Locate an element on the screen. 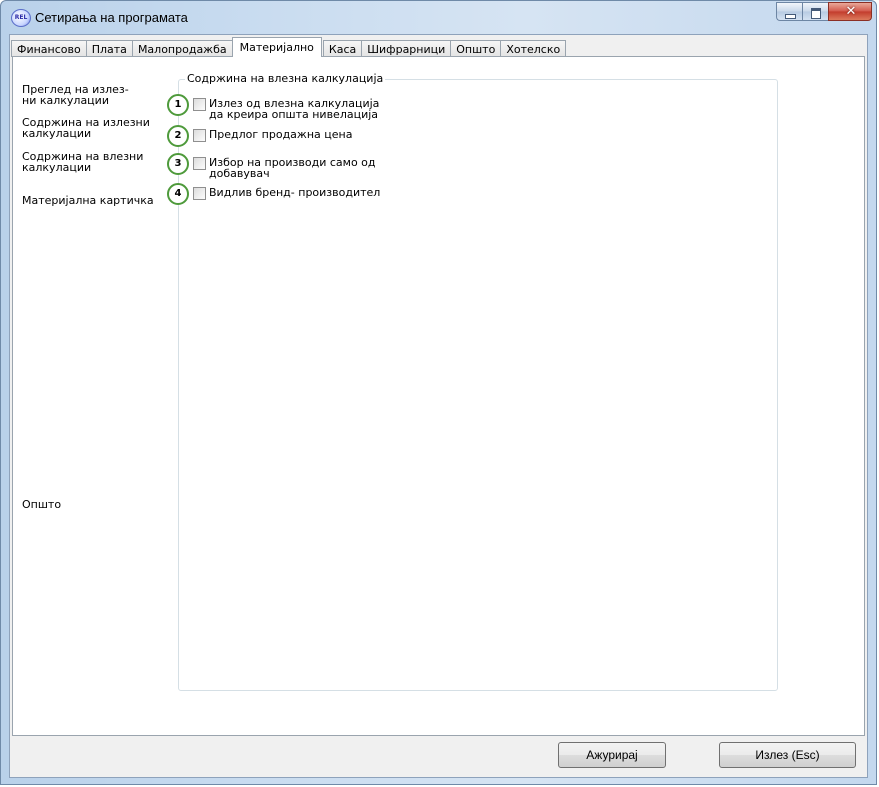  sidebar-item-opsto: Општо is located at coordinates (41, 504).